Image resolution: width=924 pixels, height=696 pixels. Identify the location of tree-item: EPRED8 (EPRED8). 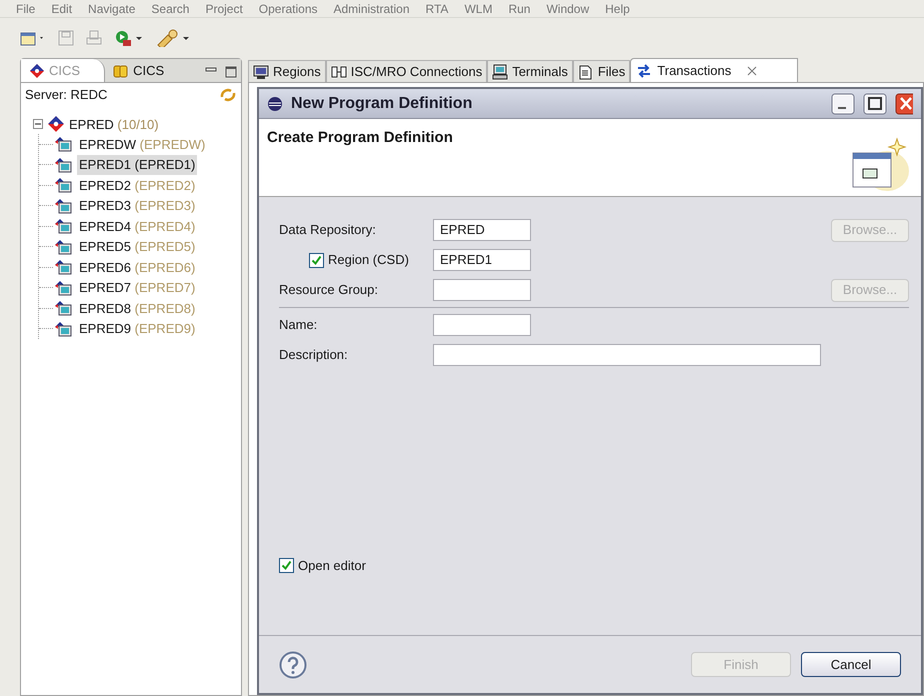
(137, 308).